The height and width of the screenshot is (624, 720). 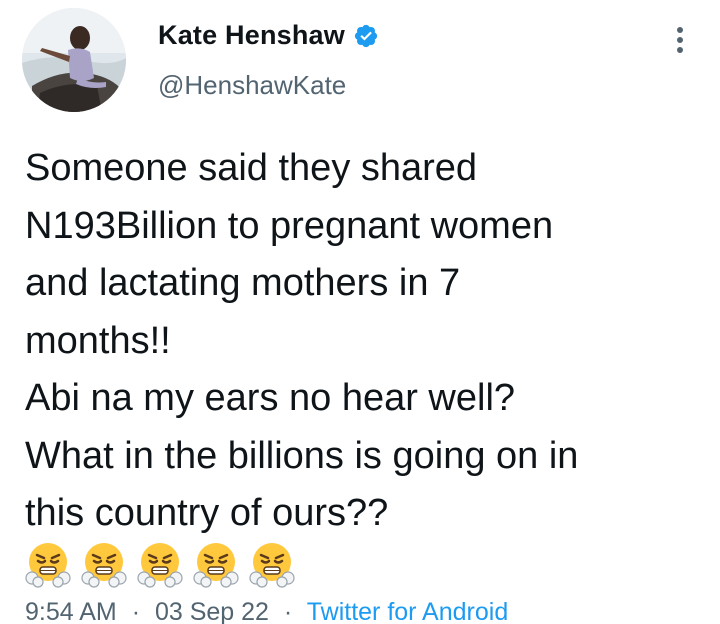 What do you see at coordinates (243, 283) in the screenshot?
I see `tweet-text-line: and lactating mothers in 7` at bounding box center [243, 283].